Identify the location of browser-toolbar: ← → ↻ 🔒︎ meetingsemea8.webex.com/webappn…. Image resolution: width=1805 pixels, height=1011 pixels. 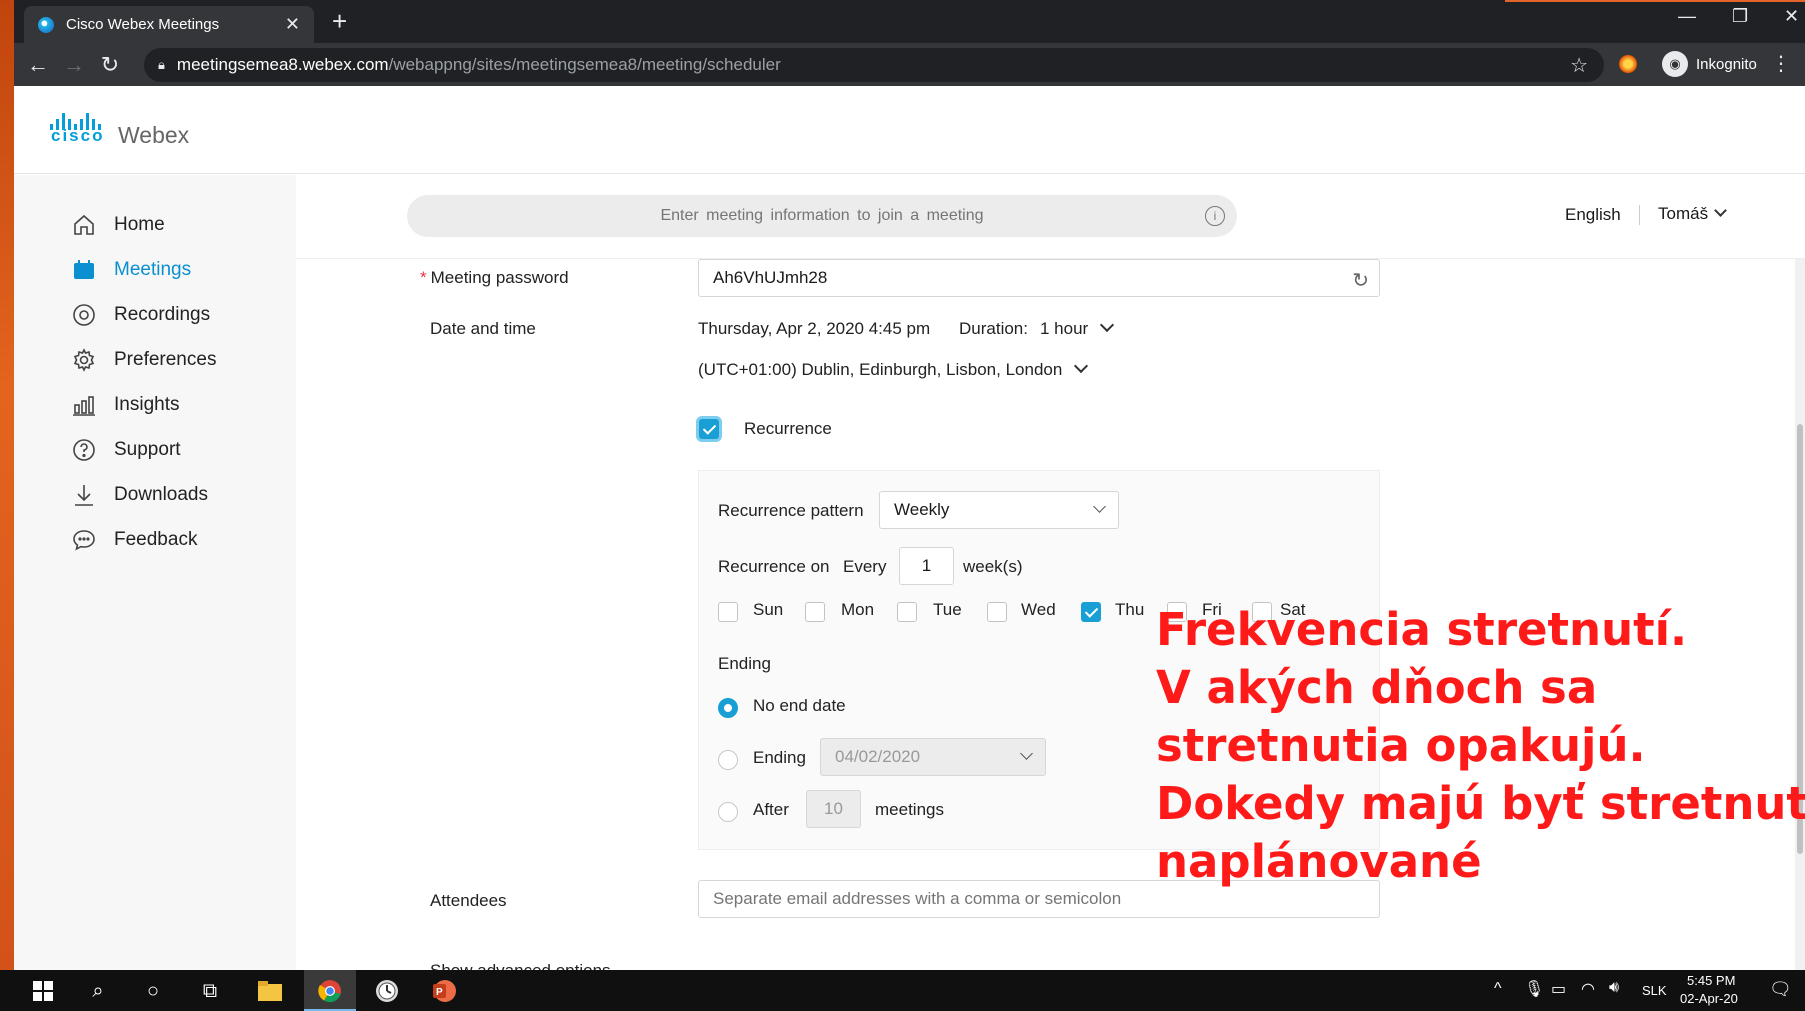
(909, 64).